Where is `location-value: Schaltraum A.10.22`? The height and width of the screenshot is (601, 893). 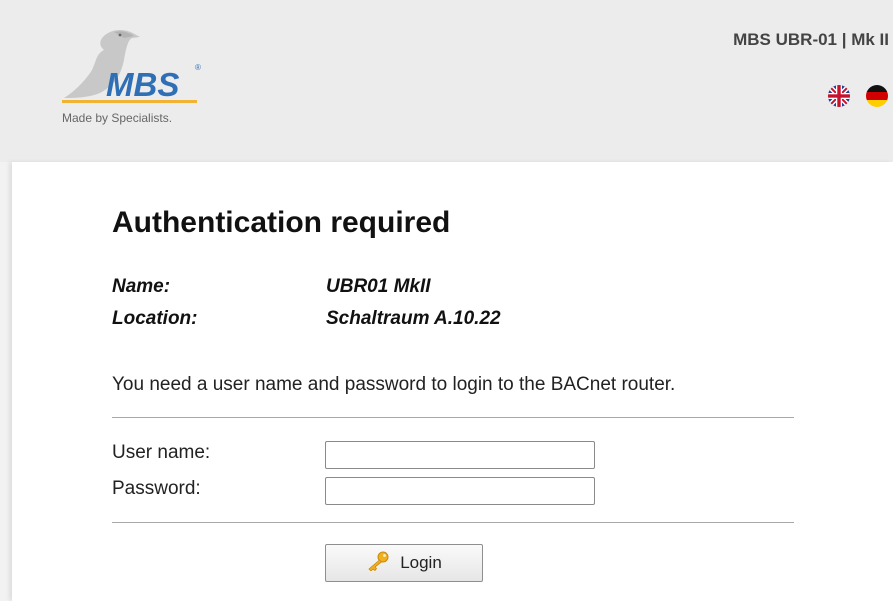 location-value: Schaltraum A.10.22 is located at coordinates (413, 318).